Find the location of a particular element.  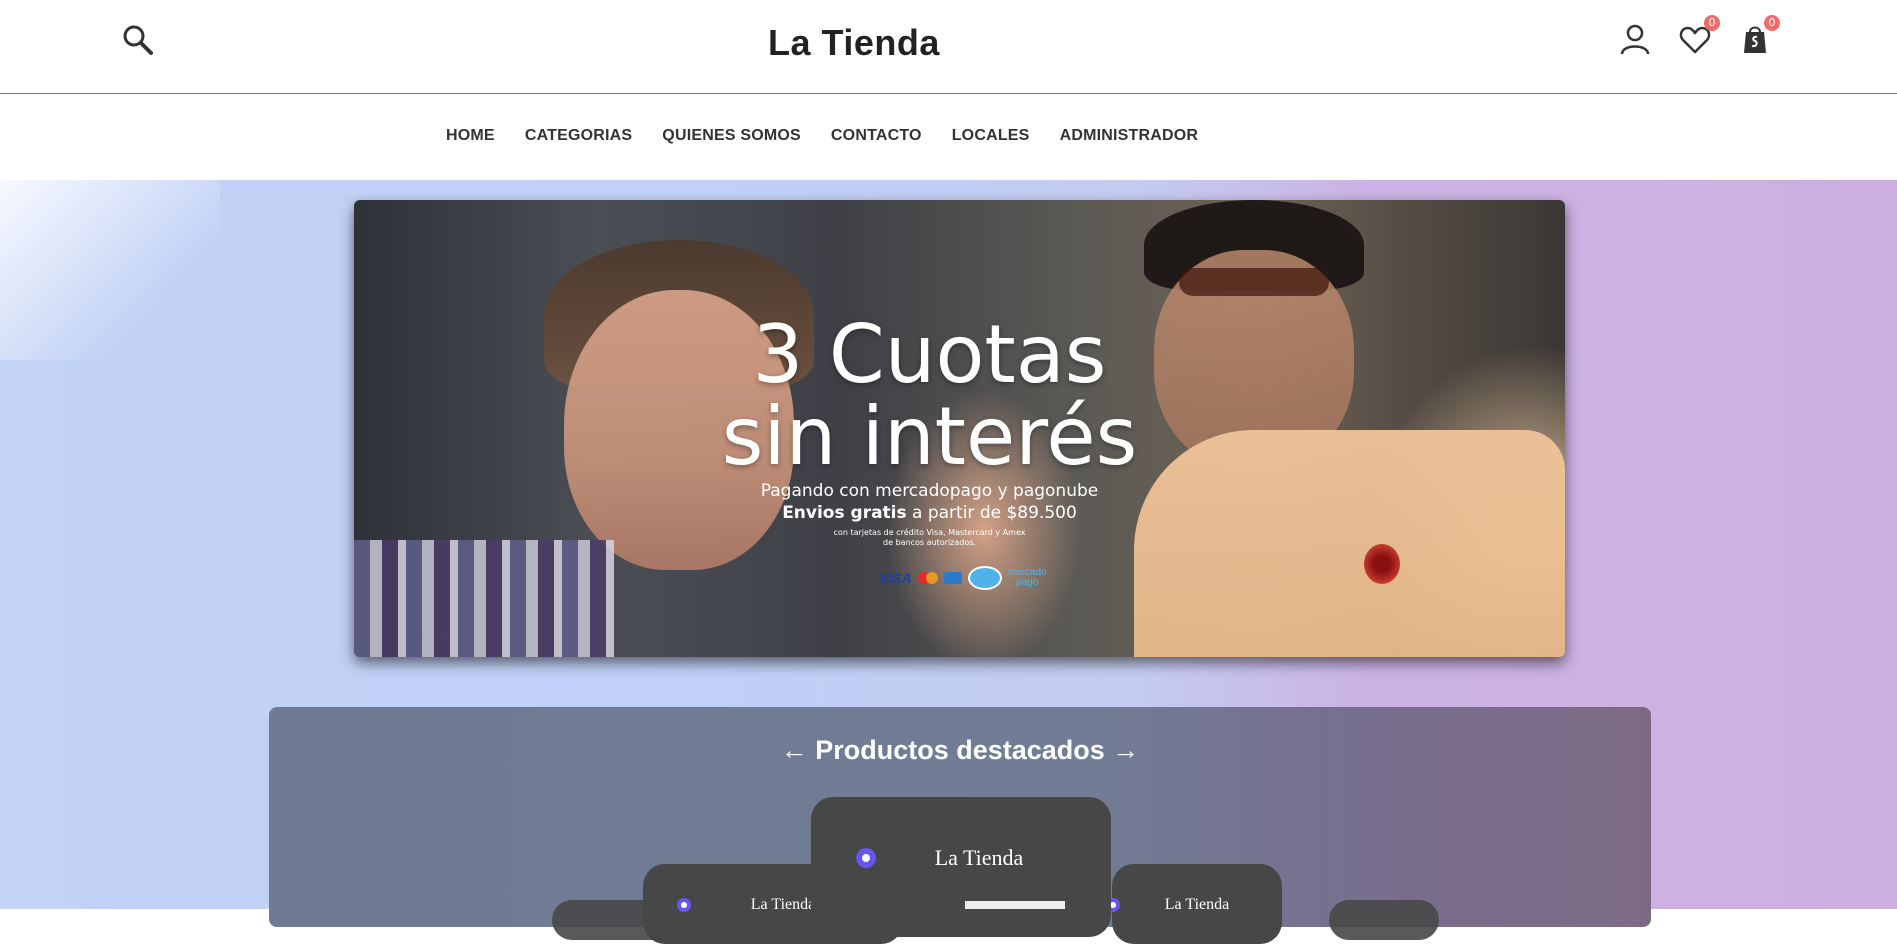

mercadopago-logo: mercado pago is located at coordinates (1027, 578).